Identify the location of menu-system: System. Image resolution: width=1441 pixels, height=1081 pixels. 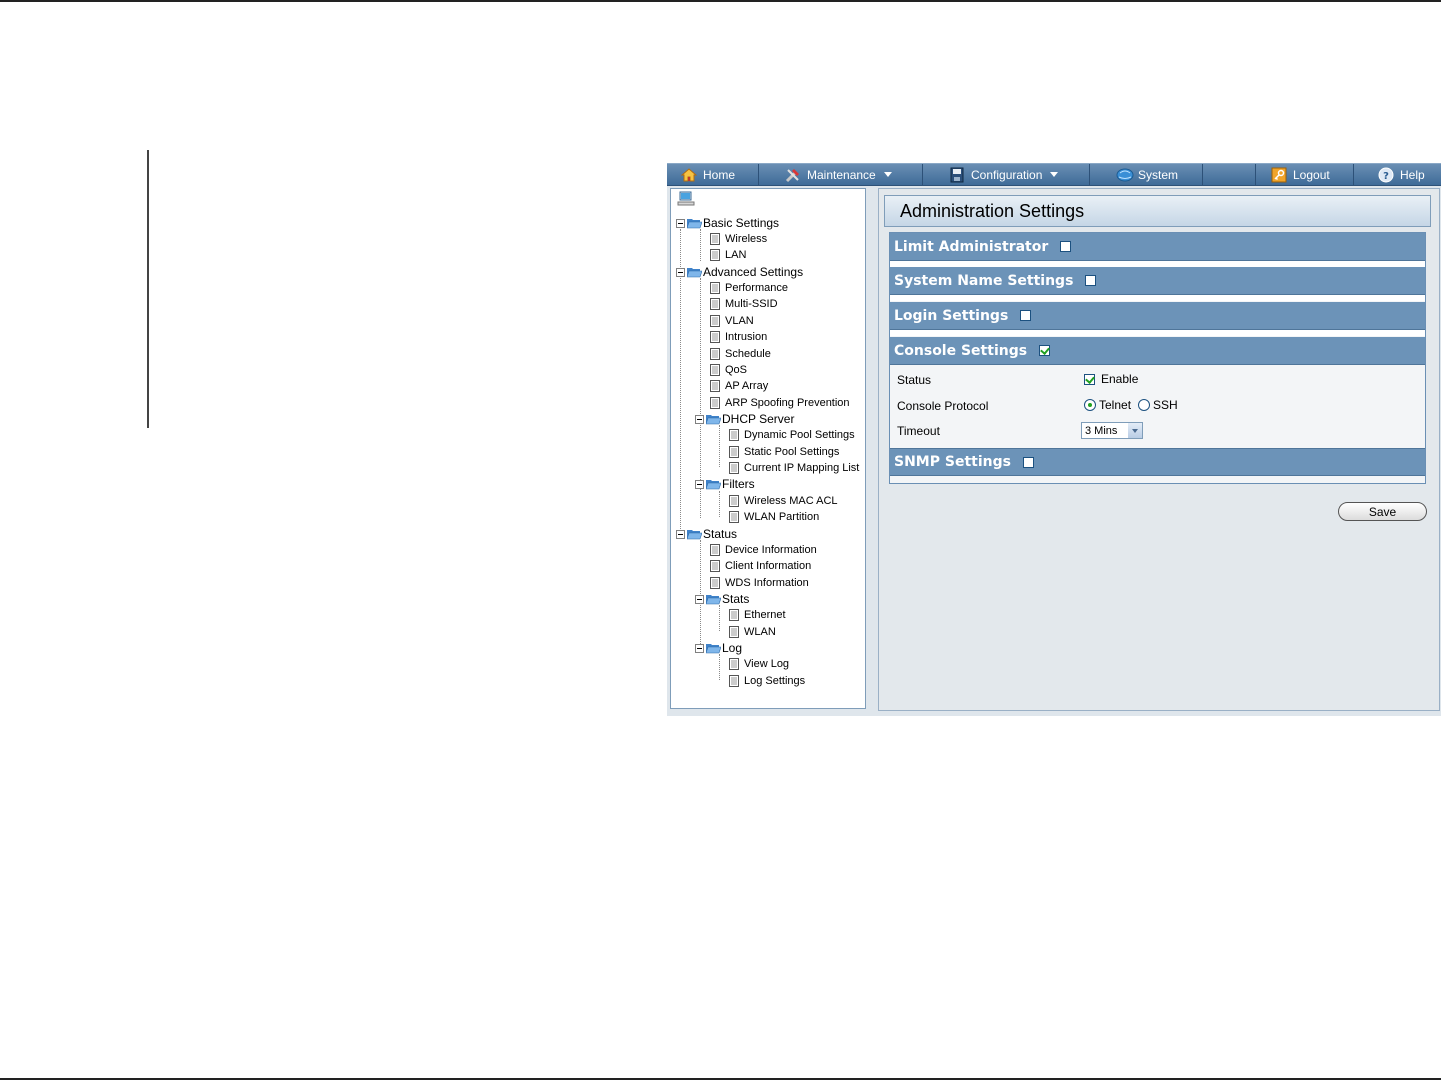
(1146, 174).